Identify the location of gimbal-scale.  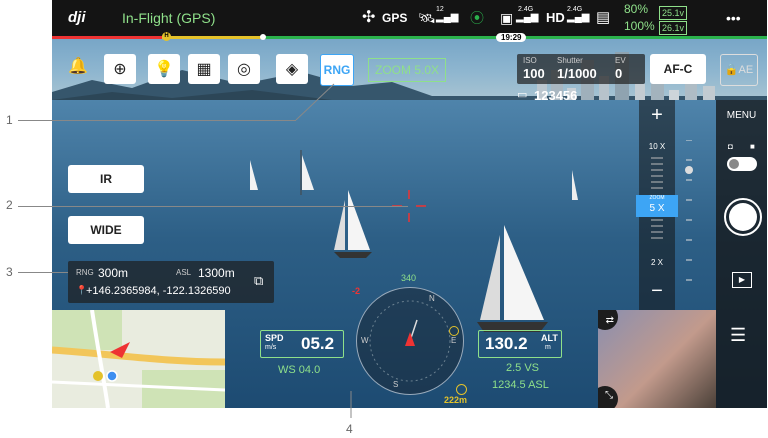
(689, 210).